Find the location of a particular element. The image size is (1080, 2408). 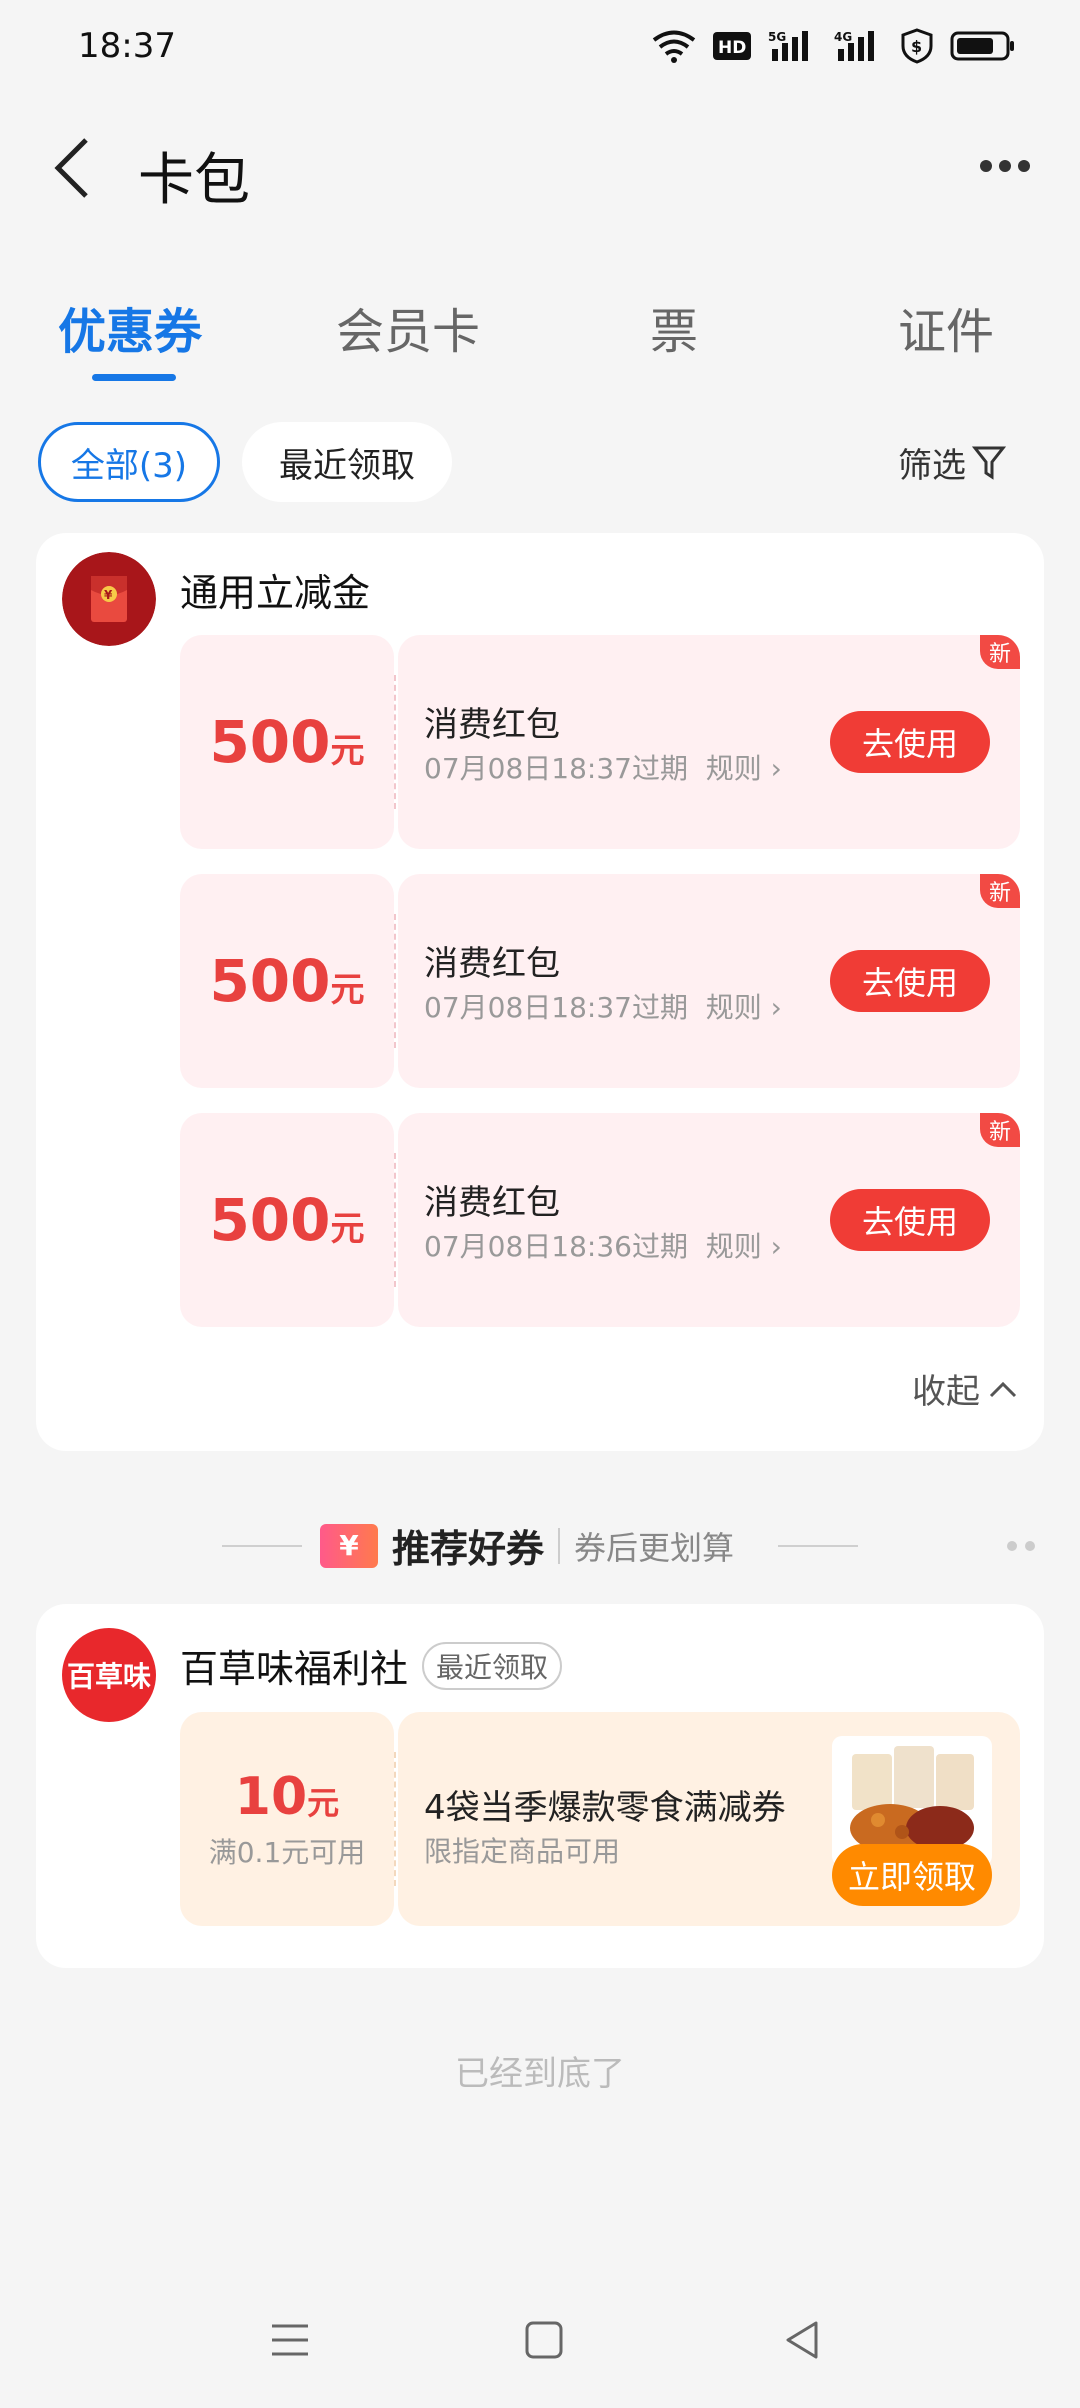

tab-membership-cards: 会员卡 is located at coordinates (408, 327).